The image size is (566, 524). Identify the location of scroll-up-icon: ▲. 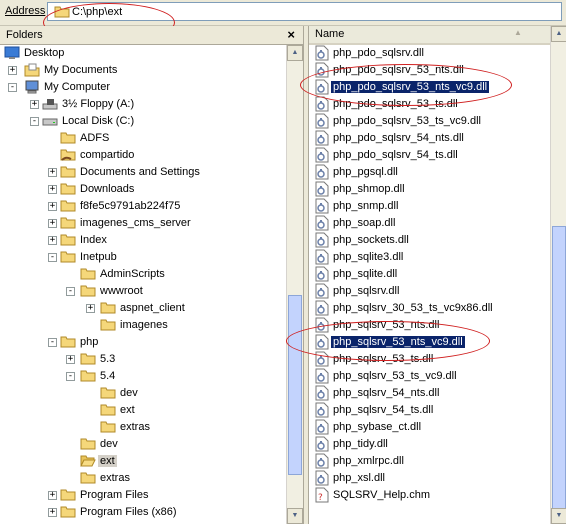
(295, 53).